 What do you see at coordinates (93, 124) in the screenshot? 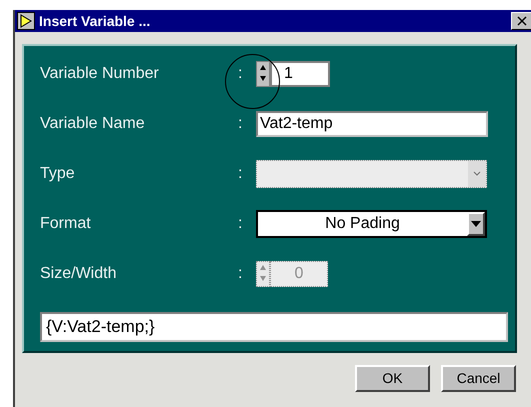
I see `field-label: Variable Name` at bounding box center [93, 124].